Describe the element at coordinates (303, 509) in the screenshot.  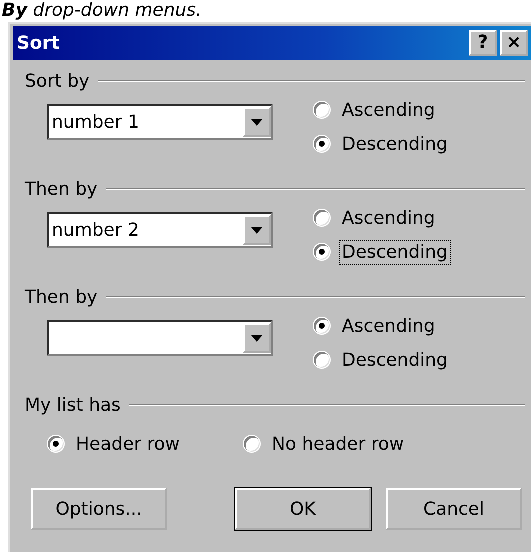
I see `dialog-button: OK` at that location.